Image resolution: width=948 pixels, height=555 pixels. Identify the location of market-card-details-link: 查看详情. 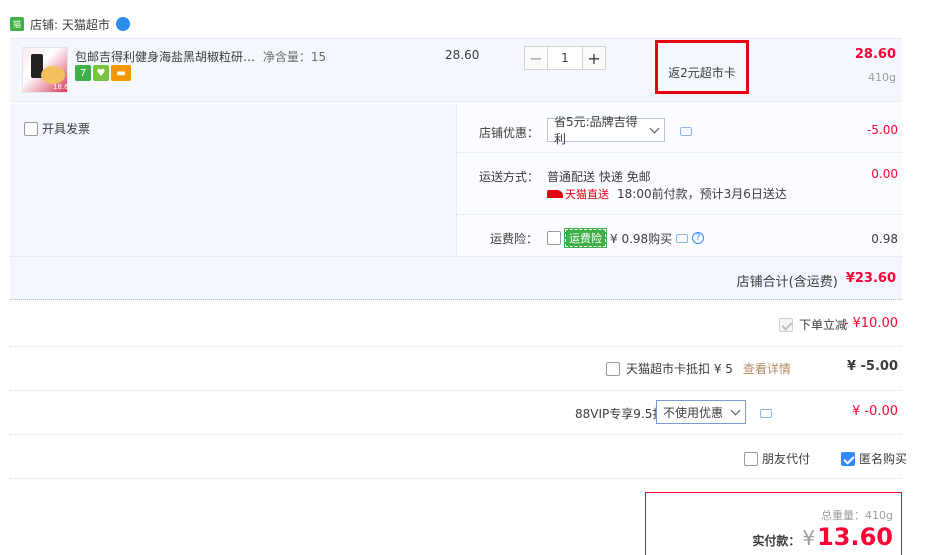
(767, 368).